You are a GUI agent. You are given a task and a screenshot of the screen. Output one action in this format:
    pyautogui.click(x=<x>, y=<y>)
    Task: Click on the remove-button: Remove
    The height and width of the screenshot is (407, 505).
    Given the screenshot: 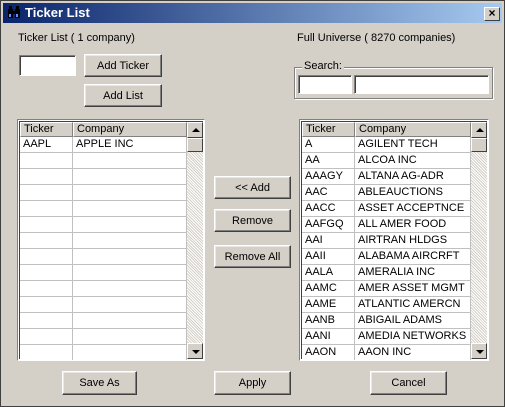 What is the action you would take?
    pyautogui.click(x=252, y=220)
    